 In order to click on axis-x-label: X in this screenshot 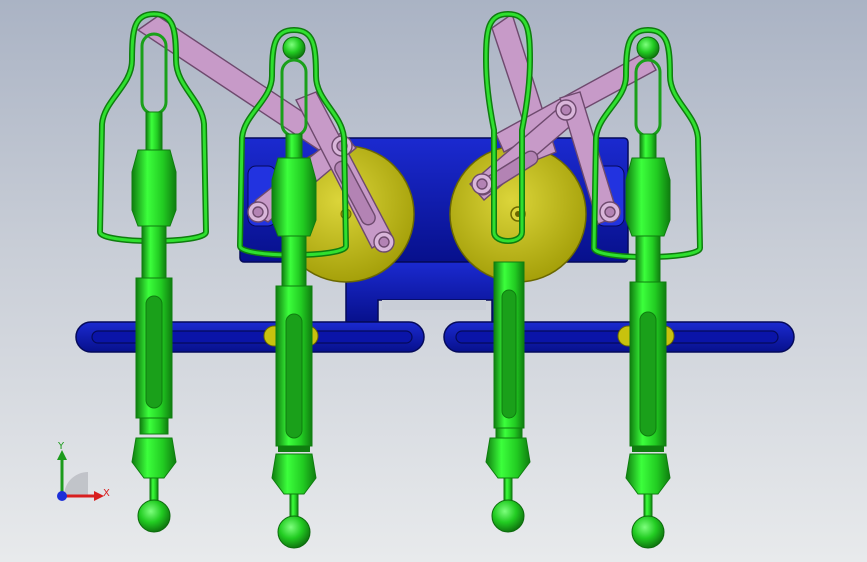, I will do `click(106, 493)`.